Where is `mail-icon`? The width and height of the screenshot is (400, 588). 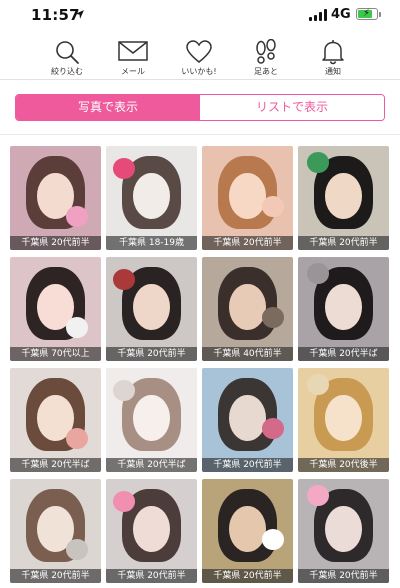
mail-icon is located at coordinates (133, 51).